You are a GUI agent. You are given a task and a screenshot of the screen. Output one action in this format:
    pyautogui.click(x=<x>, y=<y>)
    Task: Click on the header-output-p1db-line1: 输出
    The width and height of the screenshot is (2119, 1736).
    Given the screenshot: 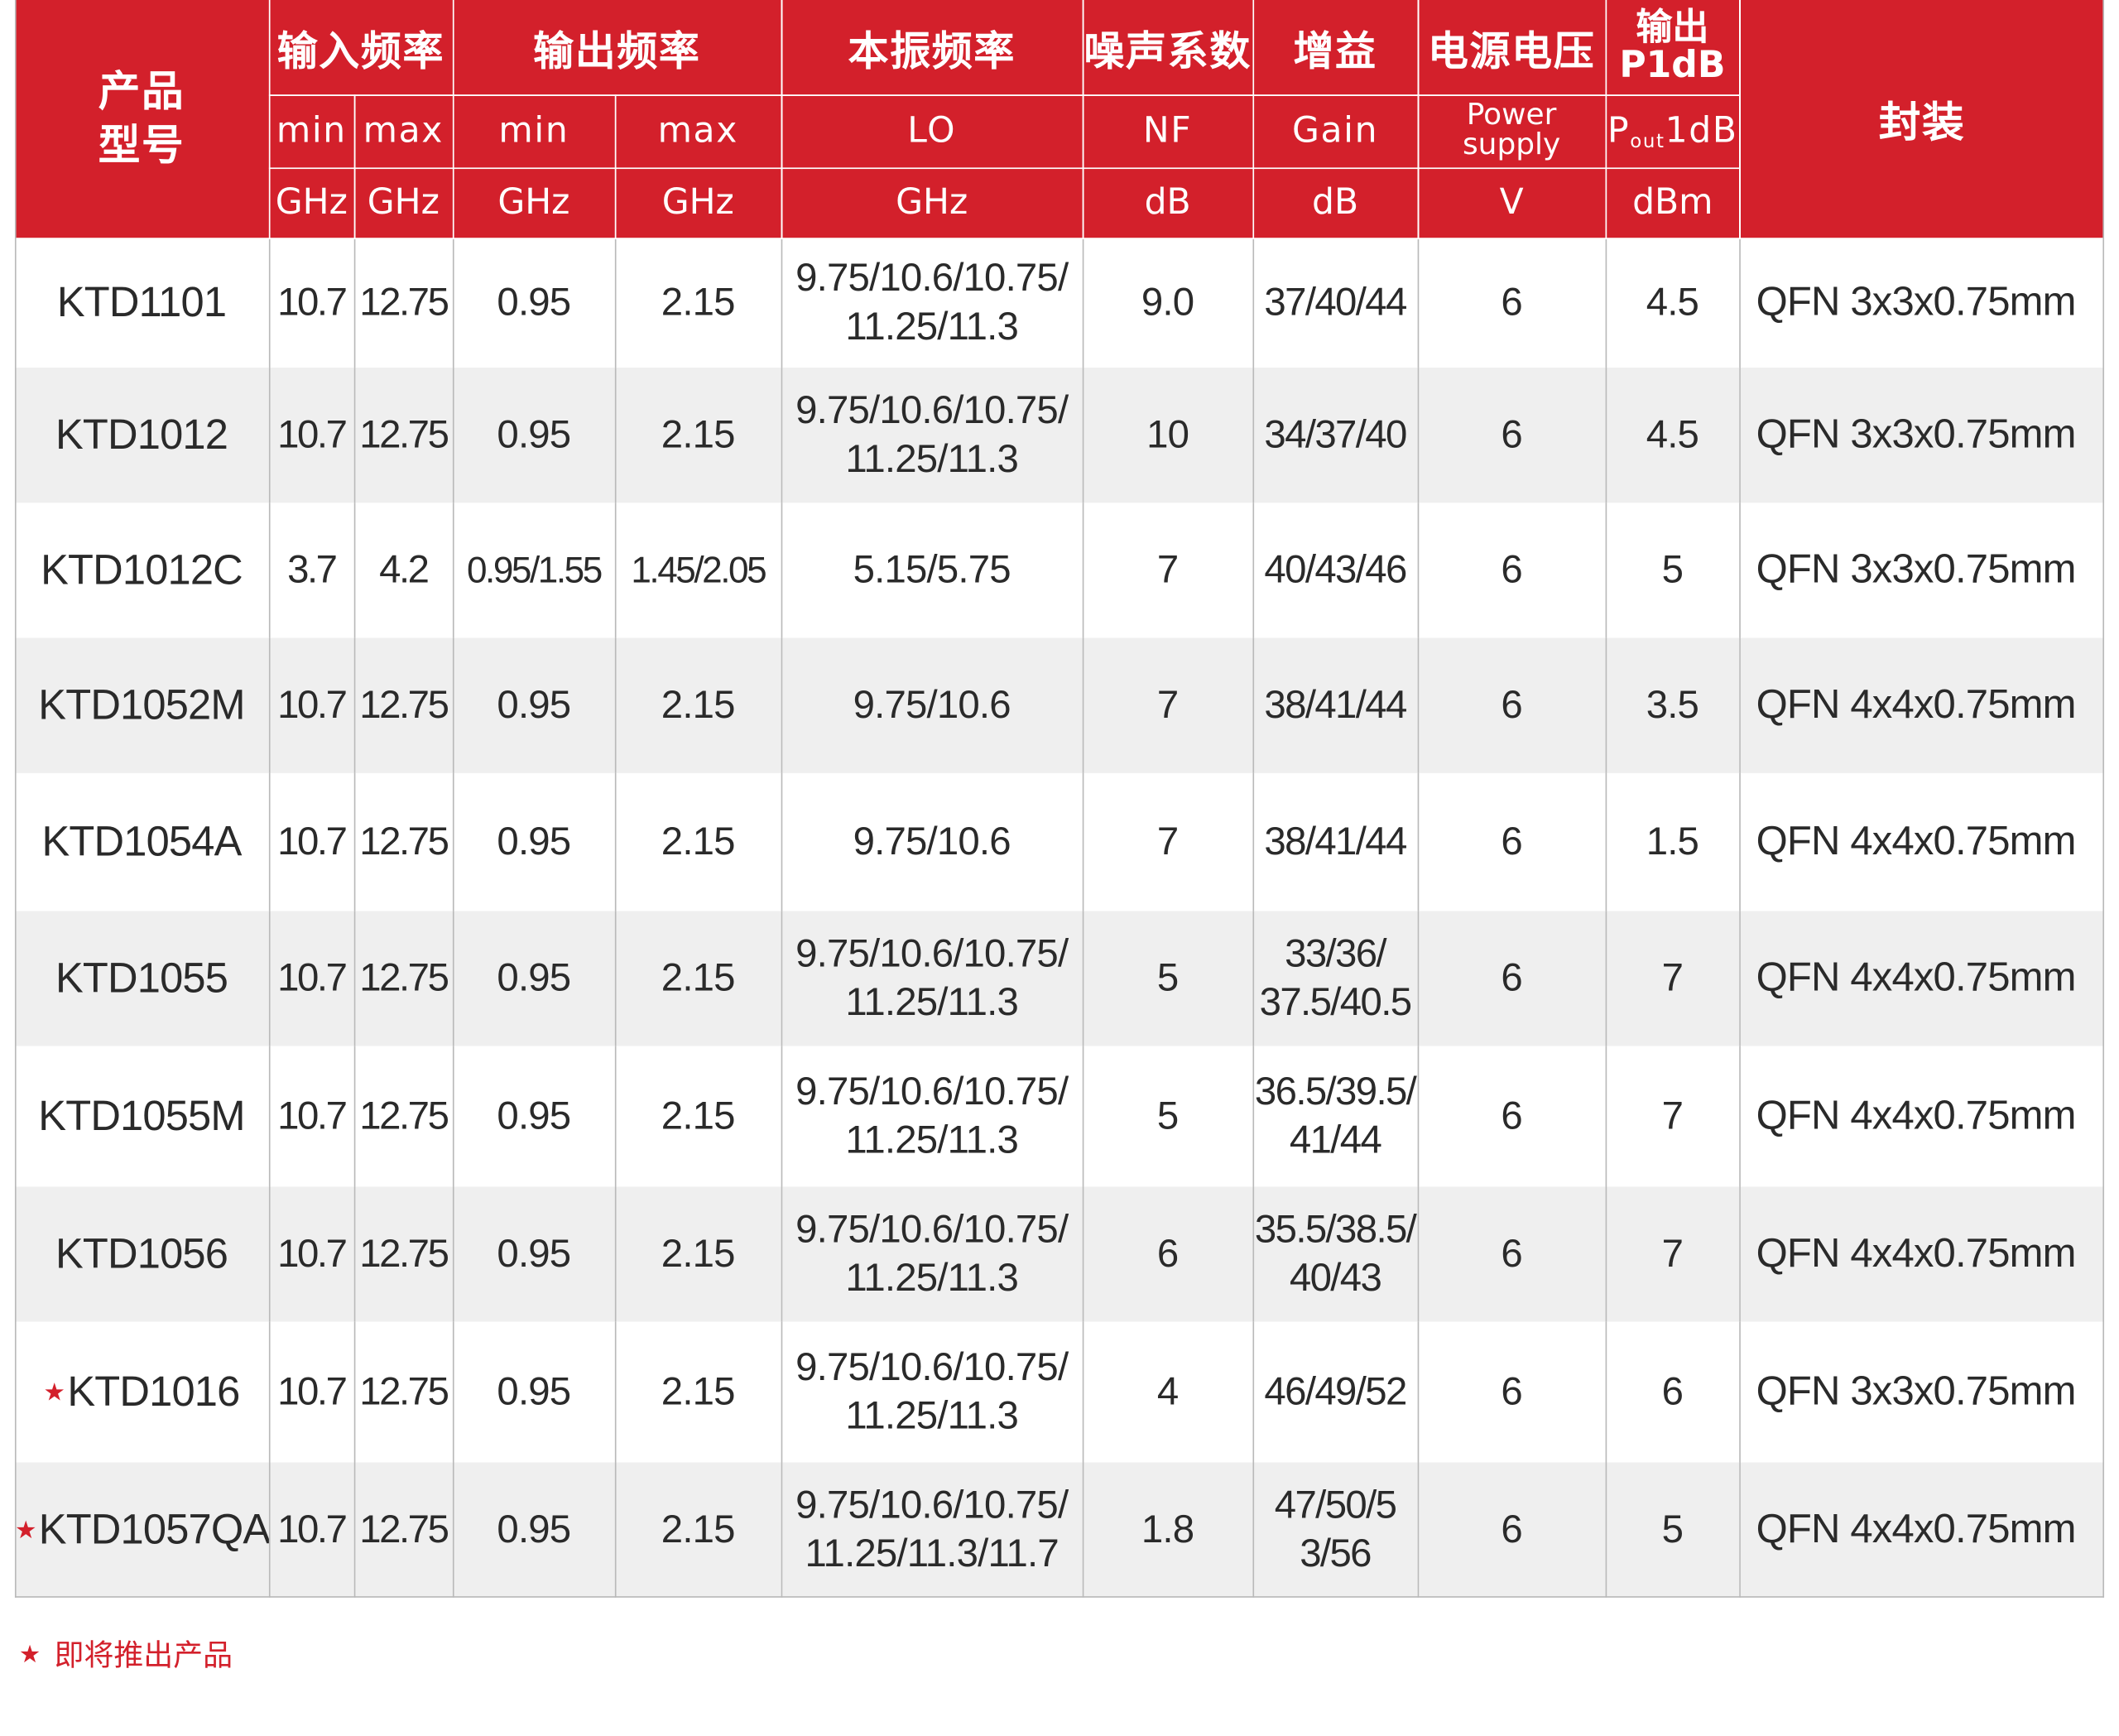 What is the action you would take?
    pyautogui.click(x=1672, y=27)
    